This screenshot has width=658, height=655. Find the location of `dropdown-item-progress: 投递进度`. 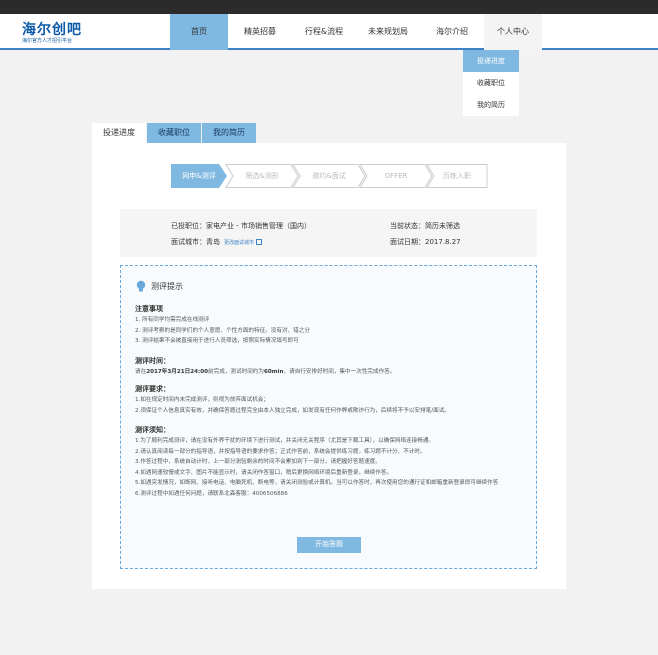

dropdown-item-progress: 投递进度 is located at coordinates (491, 61).